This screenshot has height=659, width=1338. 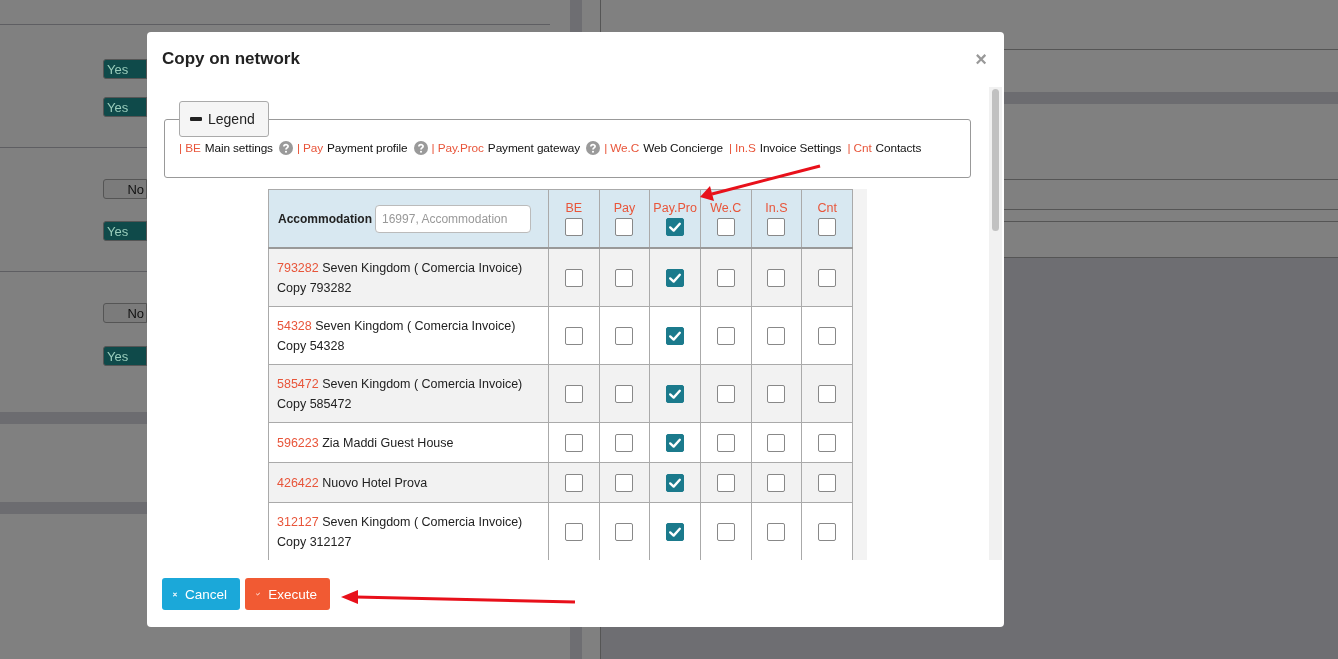 What do you see at coordinates (310, 148) in the screenshot?
I see `legend-code: | Pay` at bounding box center [310, 148].